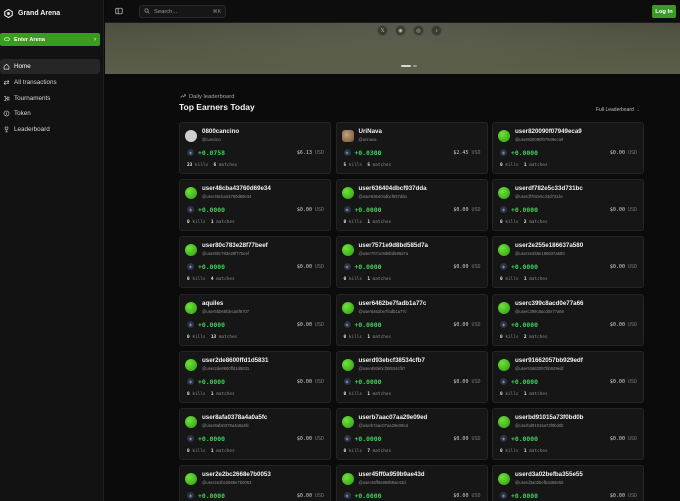 The height and width of the screenshot is (501, 680). I want to click on tournament-icon, so click(7, 98).